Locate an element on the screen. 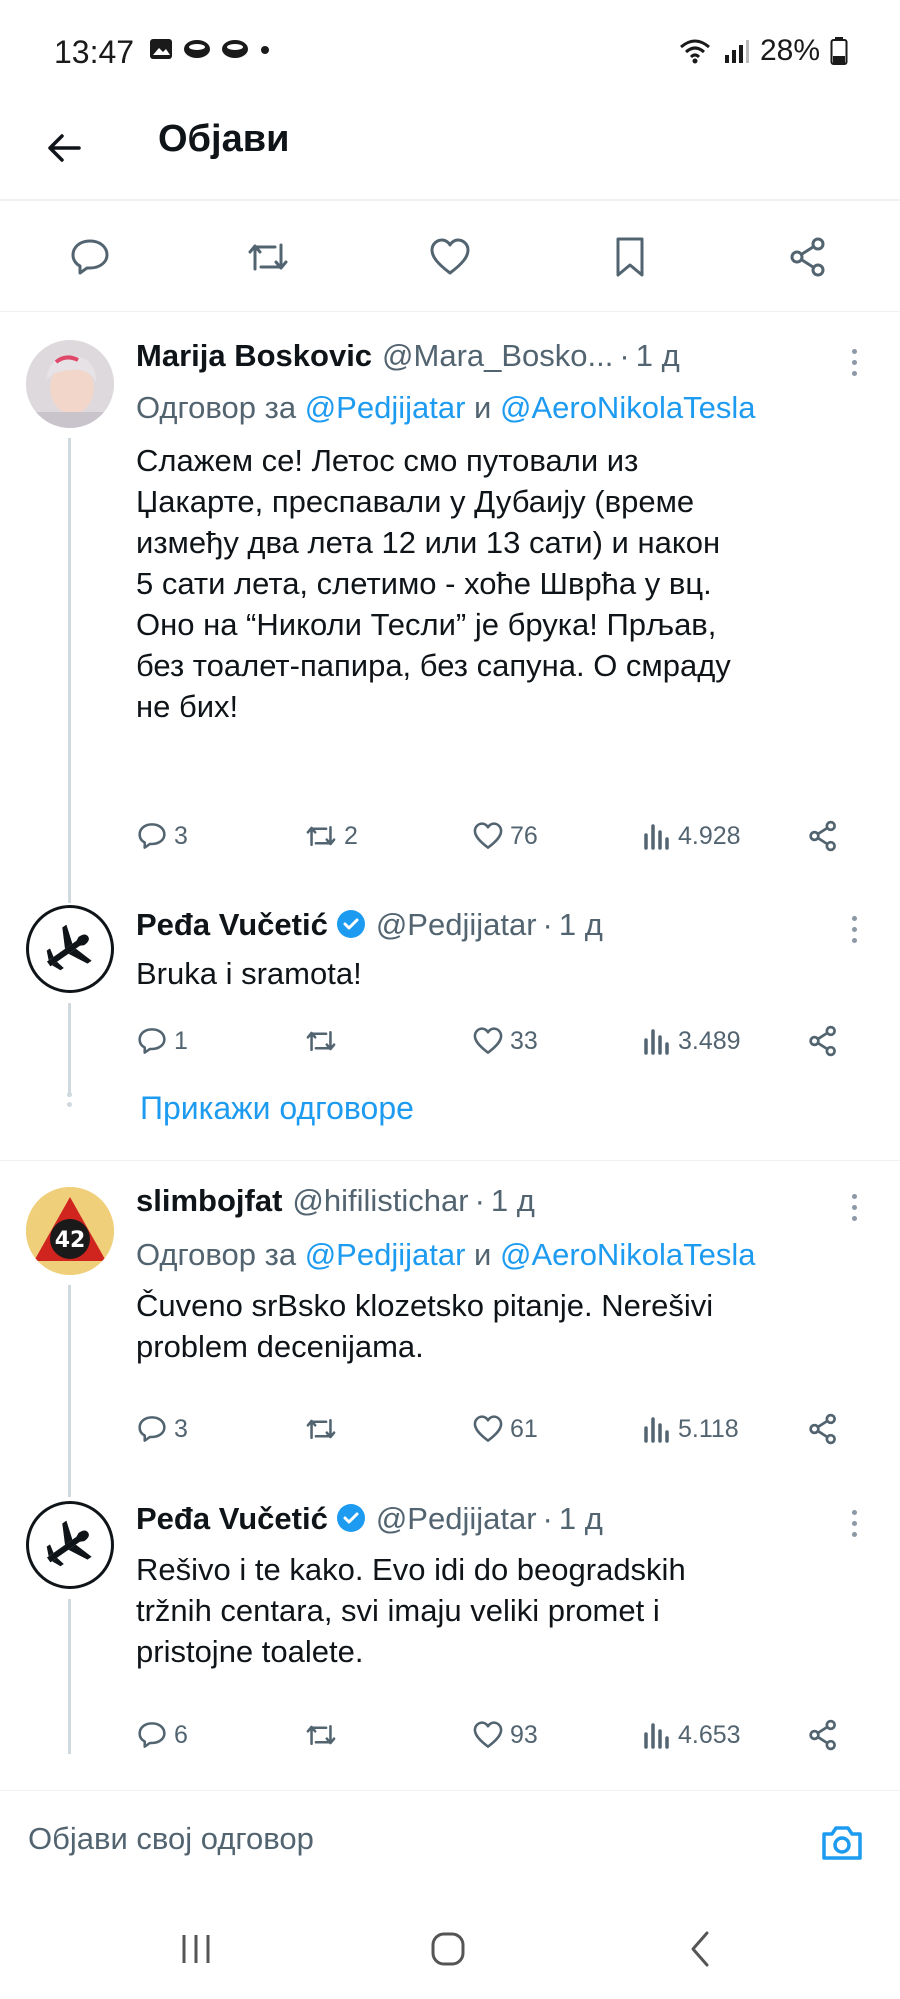 This screenshot has height=1999, width=900. like-count-button: 61 is located at coordinates (505, 1429).